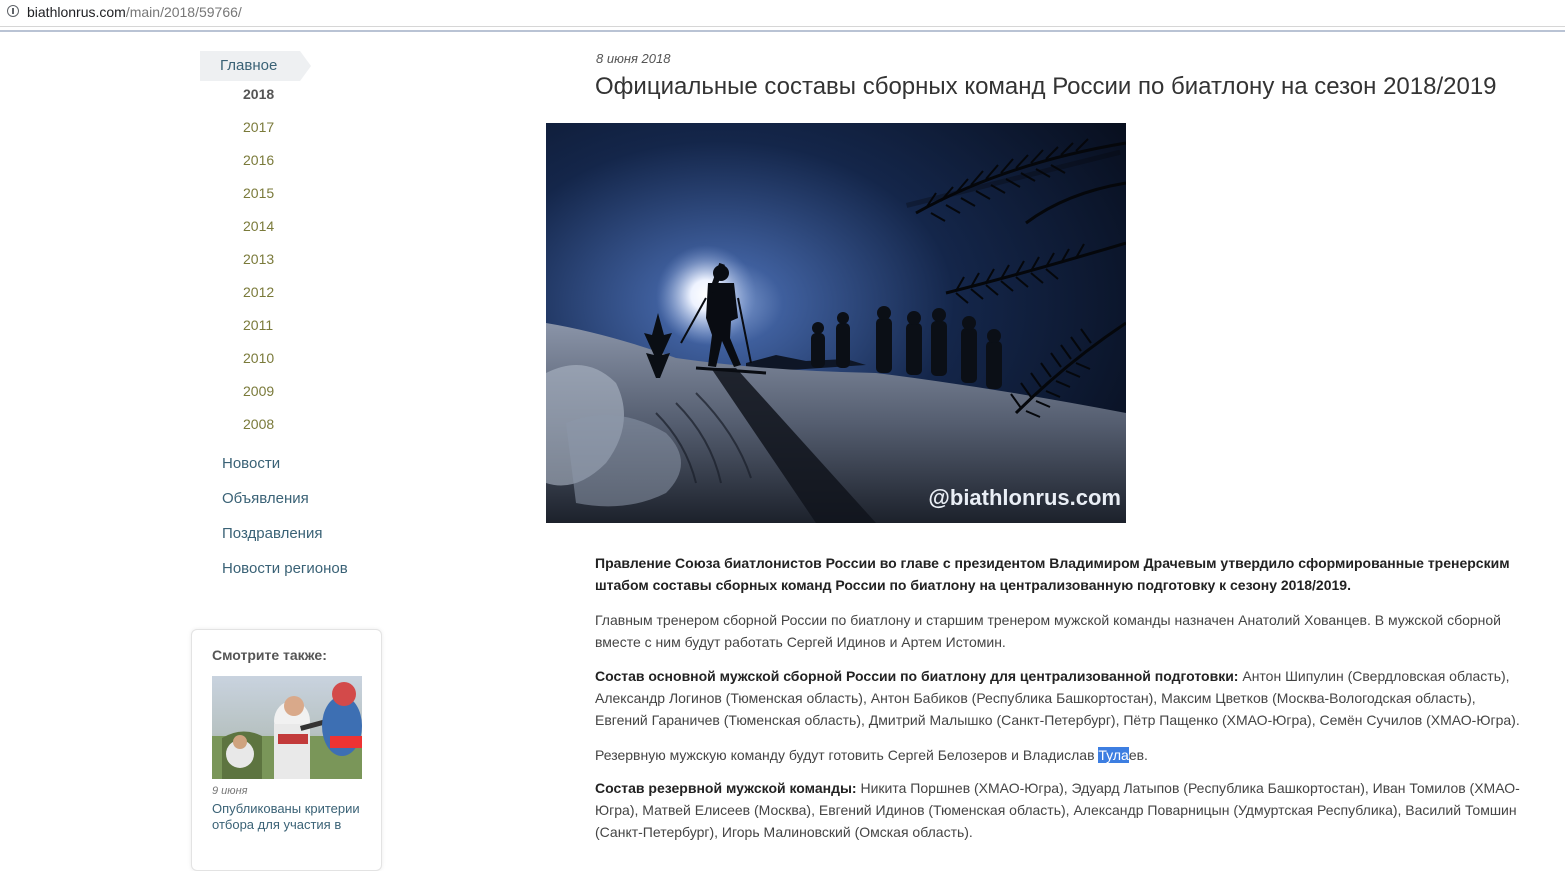 The width and height of the screenshot is (1565, 871). I want to click on year-item-2012: 2012, so click(258, 292).